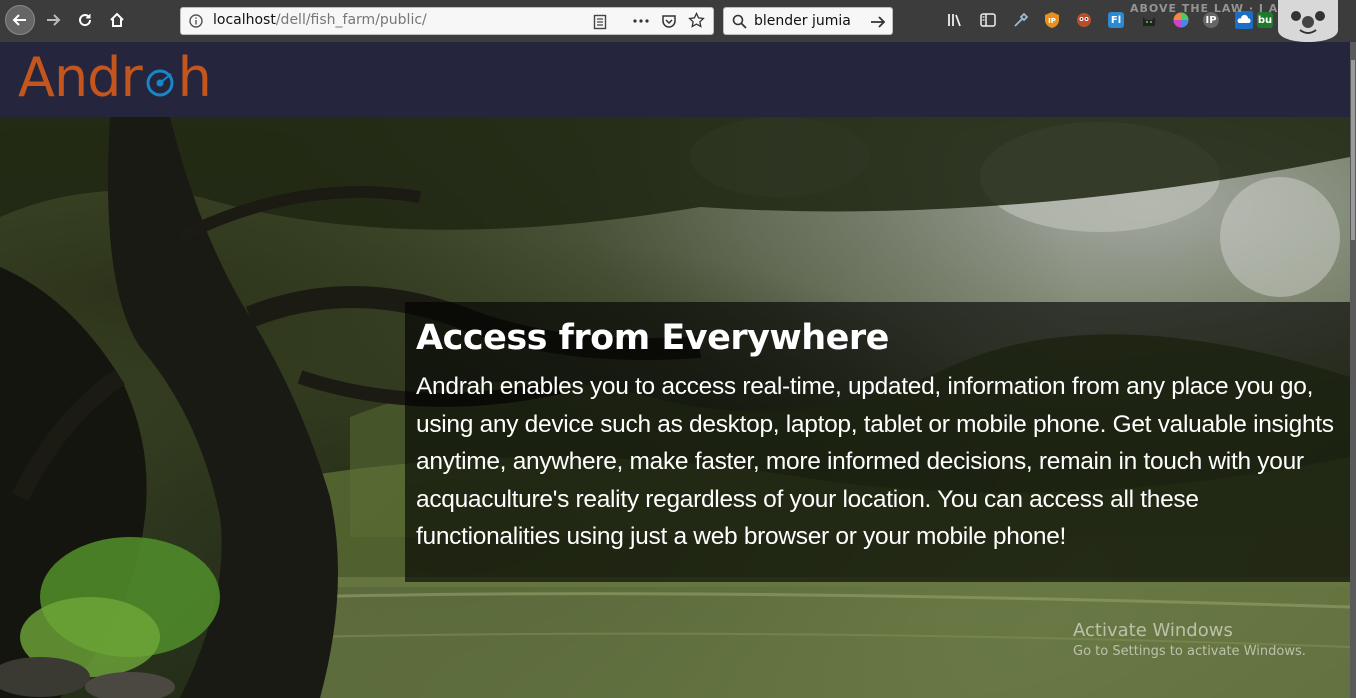 The height and width of the screenshot is (698, 1356). I want to click on library-icon, so click(955, 20).